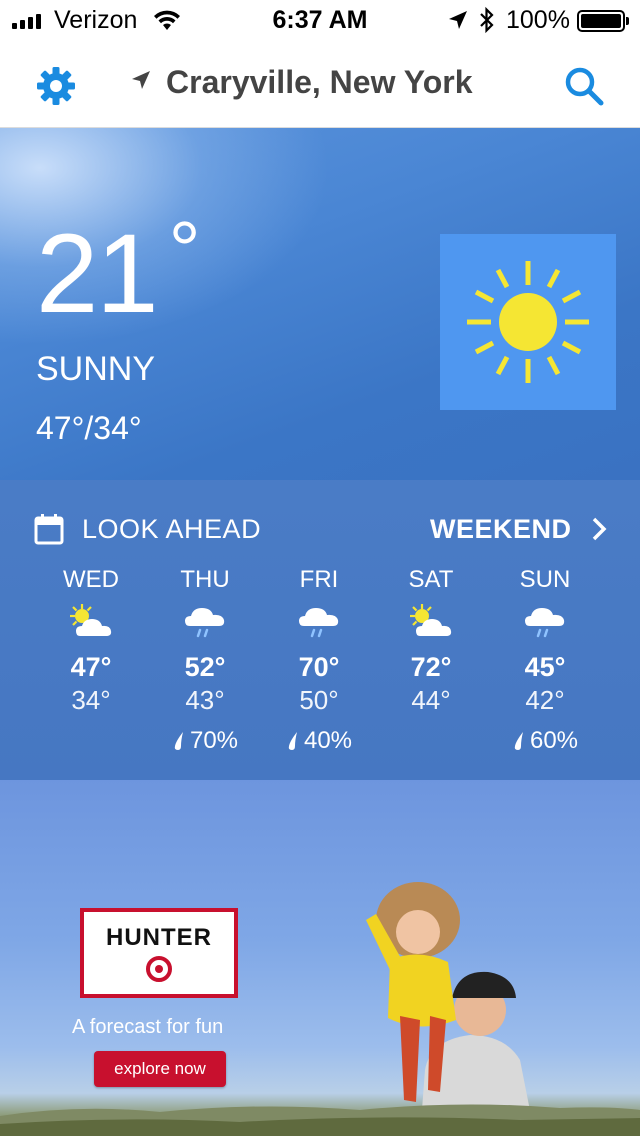  Describe the element at coordinates (458, 22) in the screenshot. I see `location-services-icon` at that location.